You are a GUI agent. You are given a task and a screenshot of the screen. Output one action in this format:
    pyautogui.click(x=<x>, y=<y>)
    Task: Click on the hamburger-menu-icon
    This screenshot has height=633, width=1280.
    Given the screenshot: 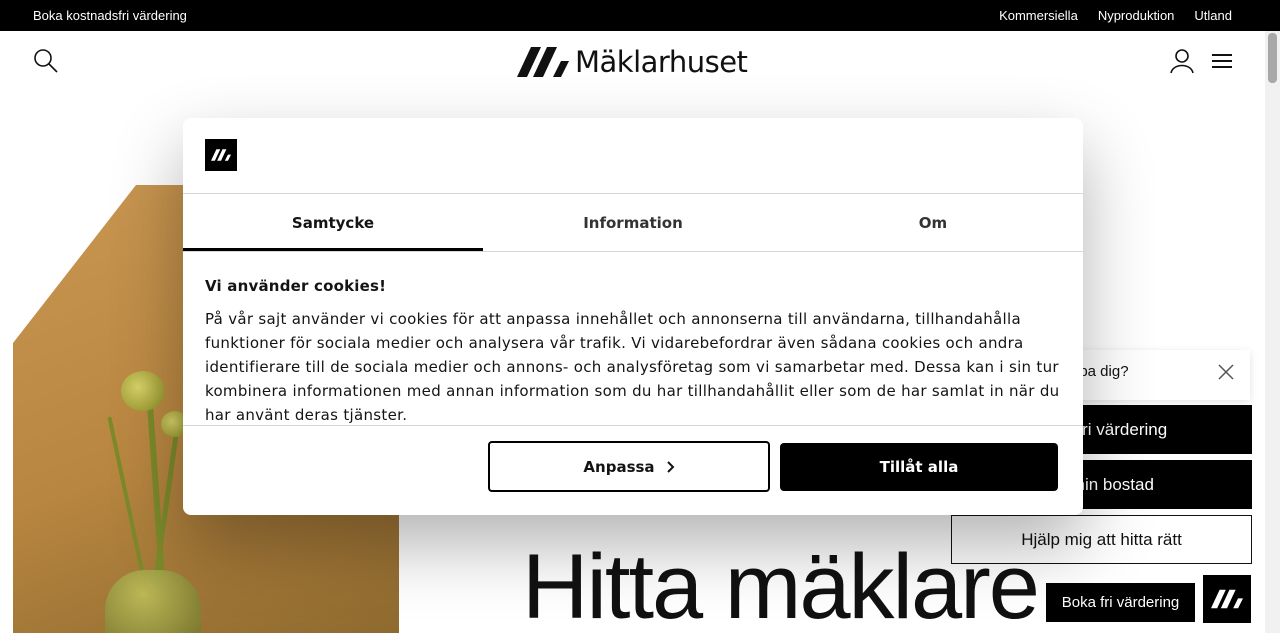 What is the action you would take?
    pyautogui.click(x=1222, y=61)
    